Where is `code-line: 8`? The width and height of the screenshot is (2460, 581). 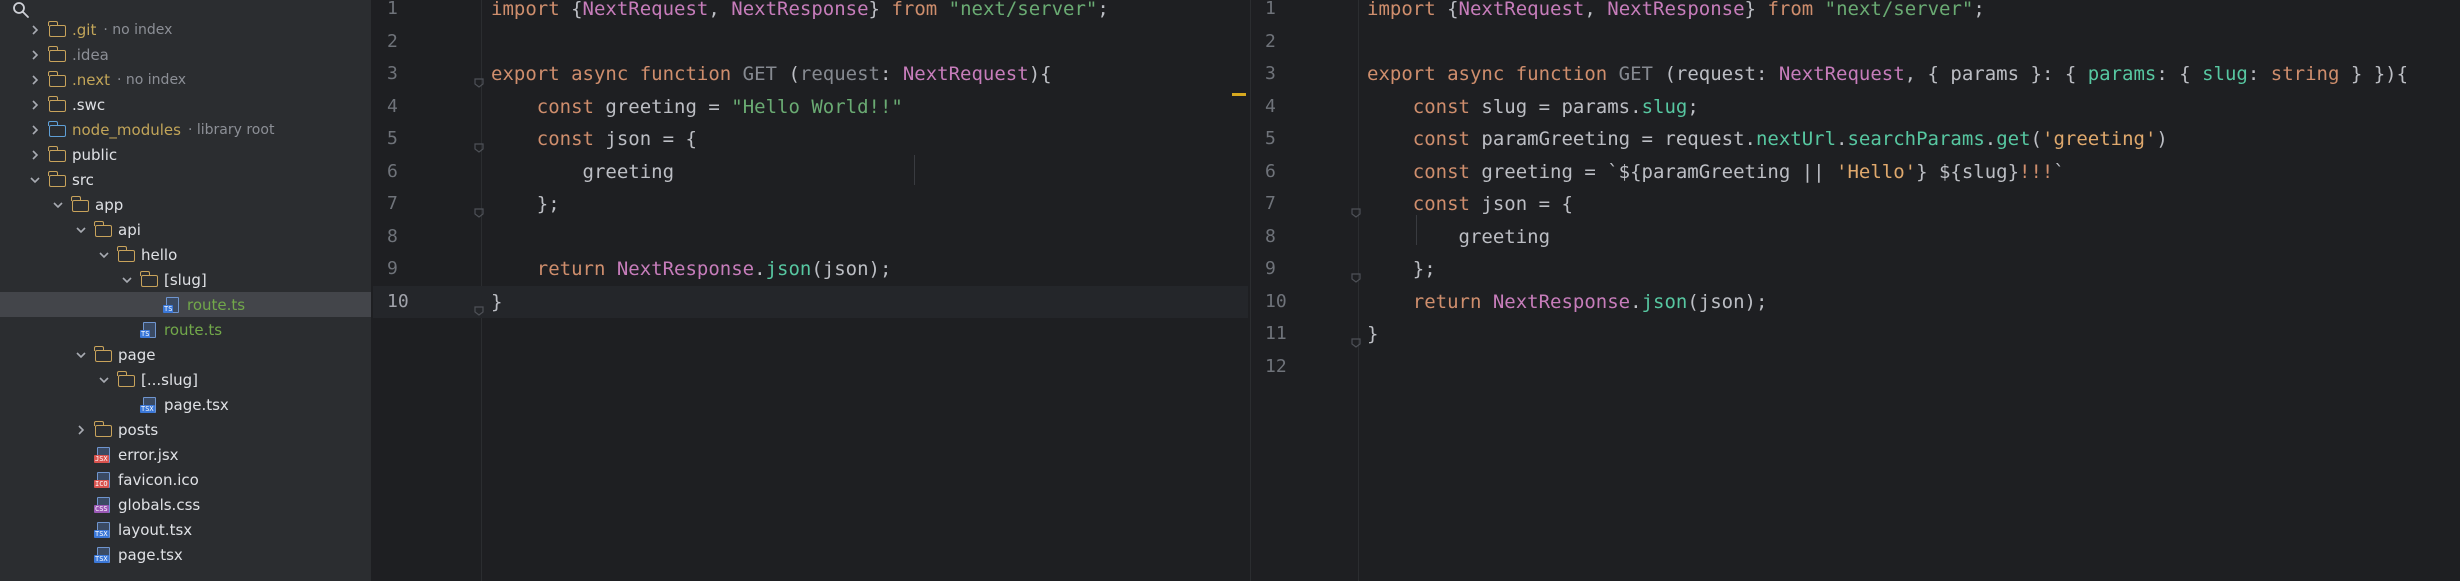
code-line: 8 is located at coordinates (810, 237).